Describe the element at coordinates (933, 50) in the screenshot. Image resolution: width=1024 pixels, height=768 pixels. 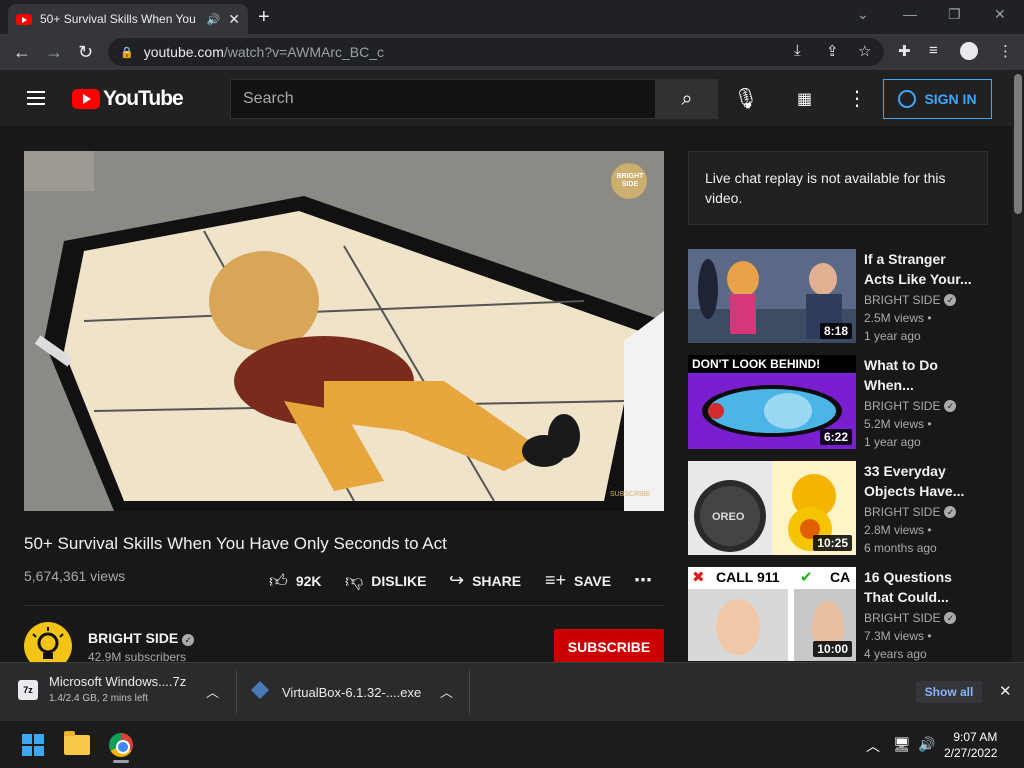
I see `media-control-icon: ≡` at that location.